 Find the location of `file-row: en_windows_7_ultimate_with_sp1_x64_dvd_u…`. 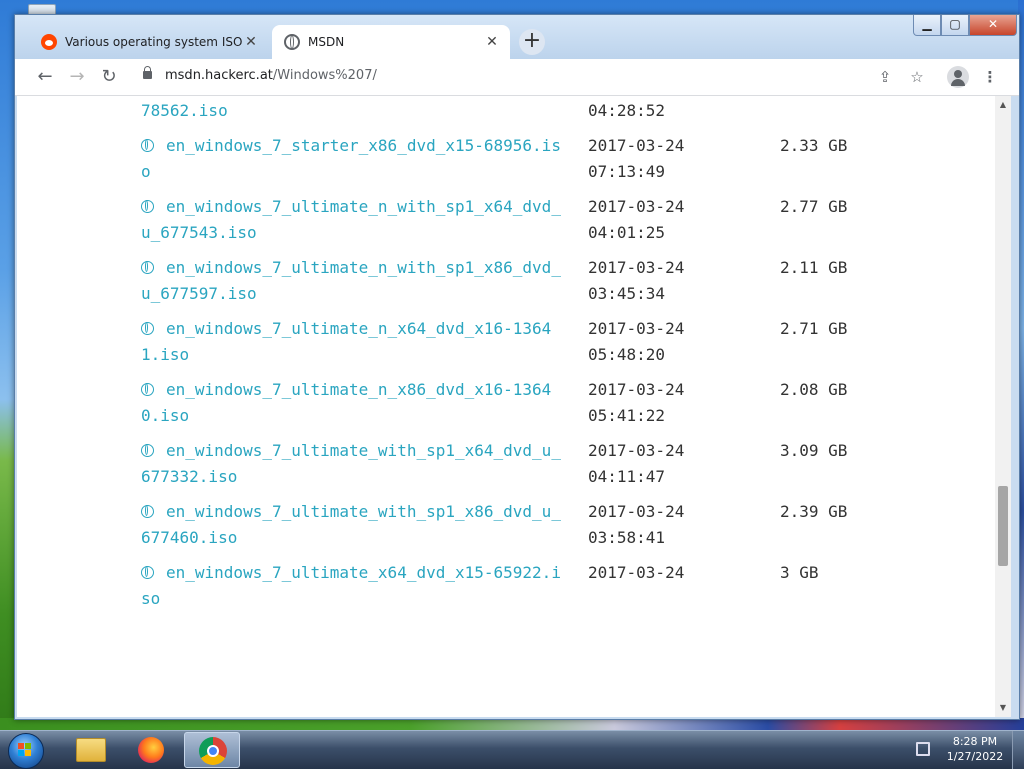

file-row: en_windows_7_ultimate_with_sp1_x64_dvd_u… is located at coordinates (494, 464).